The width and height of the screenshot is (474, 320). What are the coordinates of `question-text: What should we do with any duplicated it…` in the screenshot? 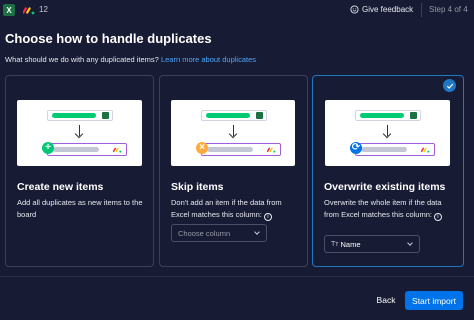 It's located at (82, 59).